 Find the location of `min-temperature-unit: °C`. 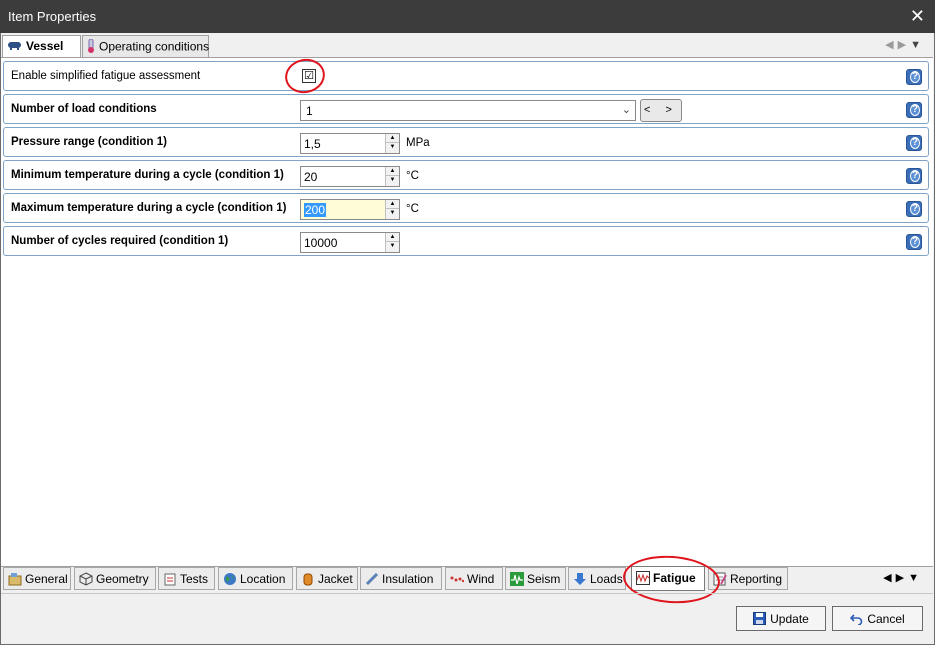

min-temperature-unit: °C is located at coordinates (412, 176).